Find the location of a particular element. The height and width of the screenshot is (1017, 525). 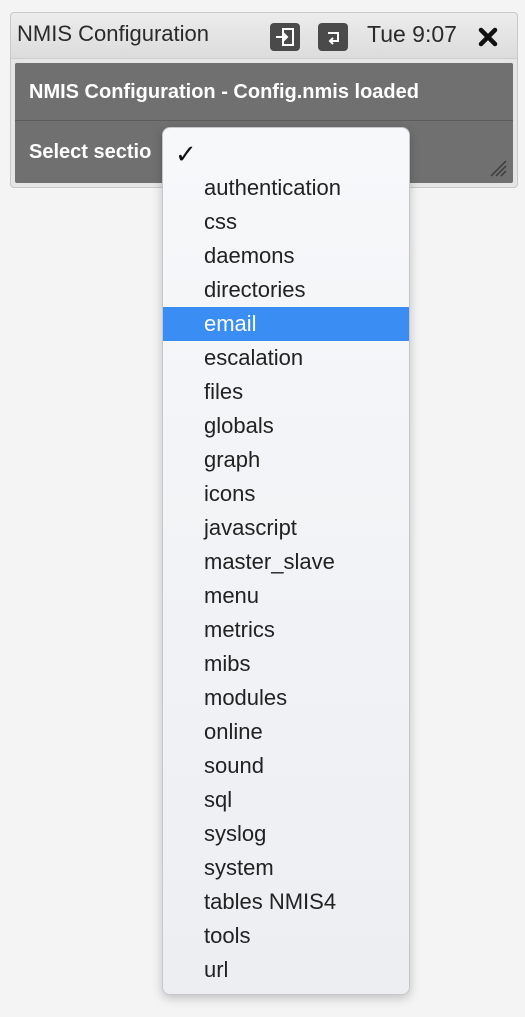

dropdown-option-mibs: mibs is located at coordinates (286, 664).